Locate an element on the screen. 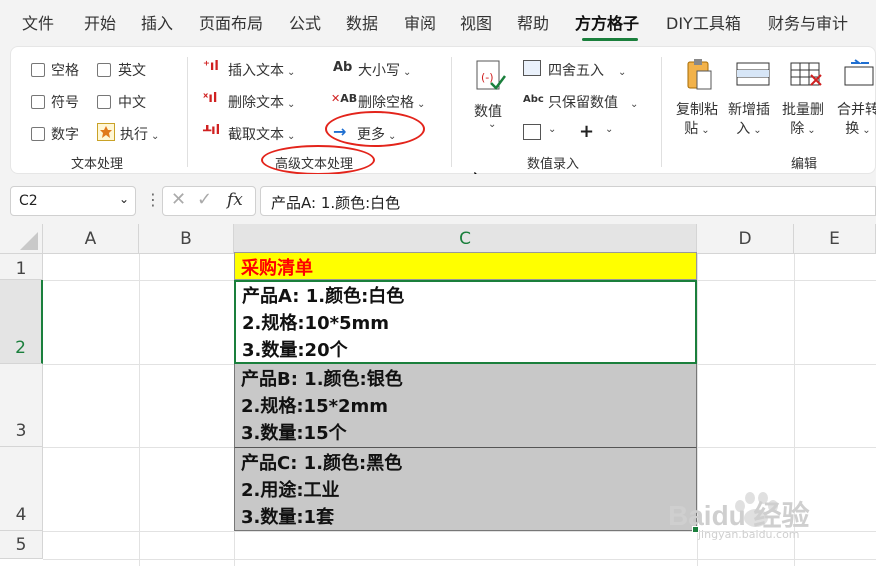  case-button: 大小写 ⌄ is located at coordinates (384, 70).